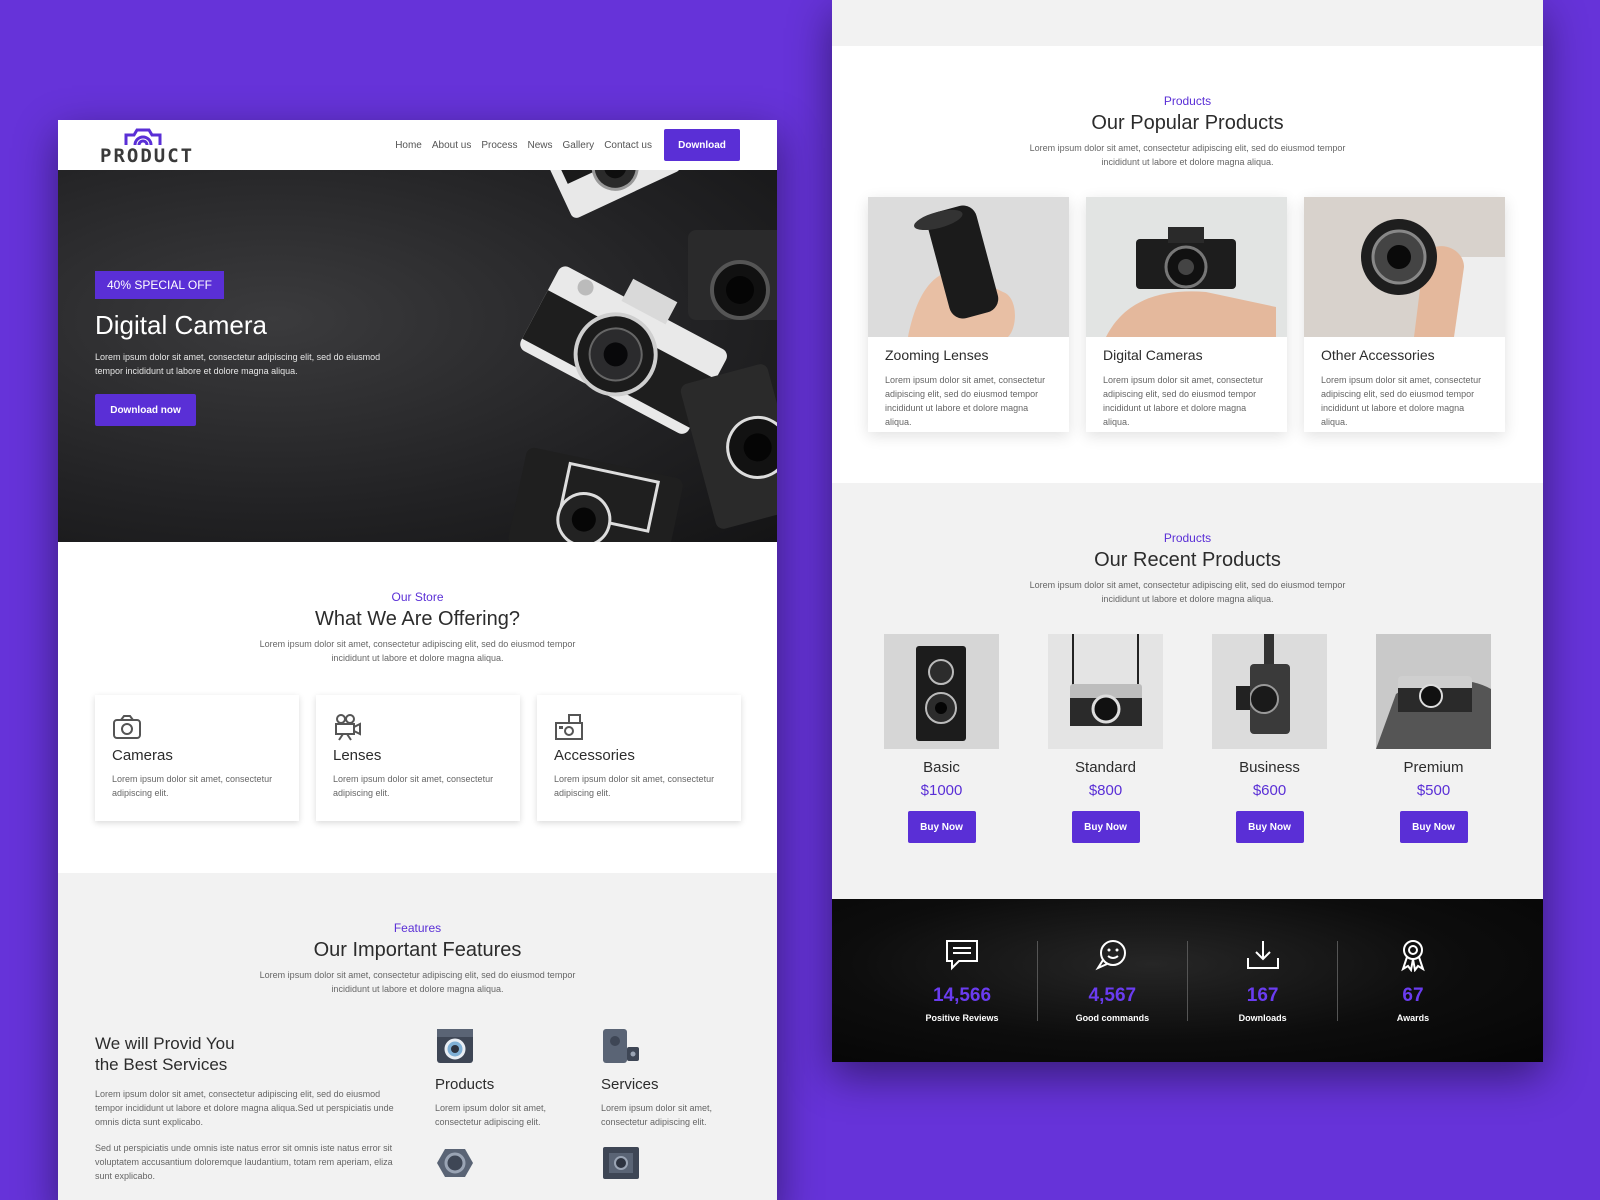 Image resolution: width=1600 pixels, height=1200 pixels. What do you see at coordinates (161, 1064) in the screenshot?
I see `features-heading-line2: the Best Services` at bounding box center [161, 1064].